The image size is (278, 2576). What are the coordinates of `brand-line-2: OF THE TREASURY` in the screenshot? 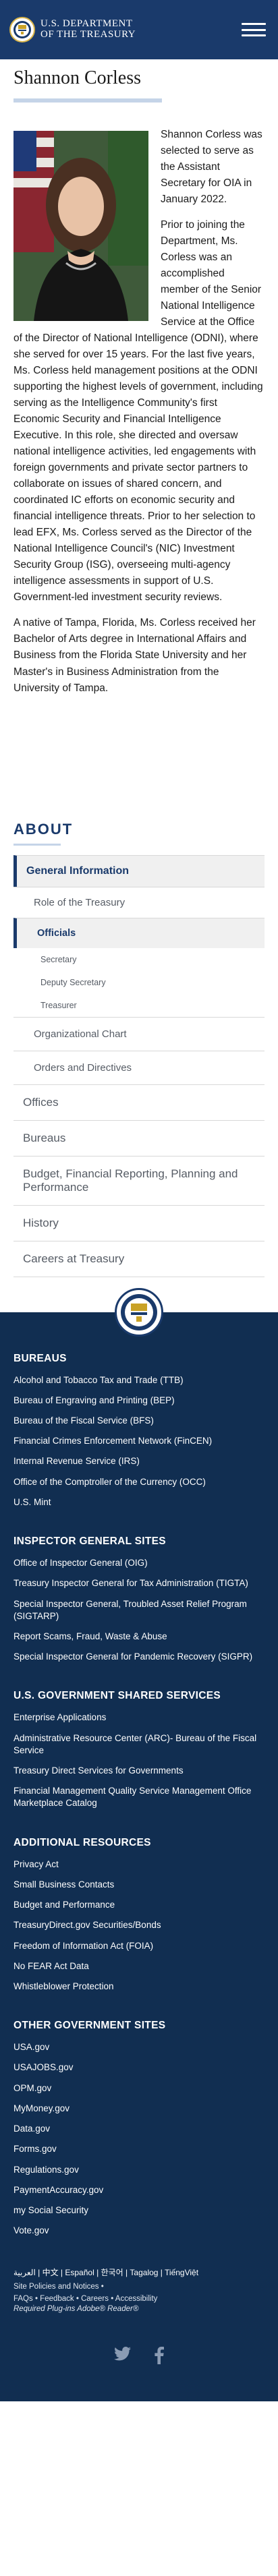 It's located at (88, 34).